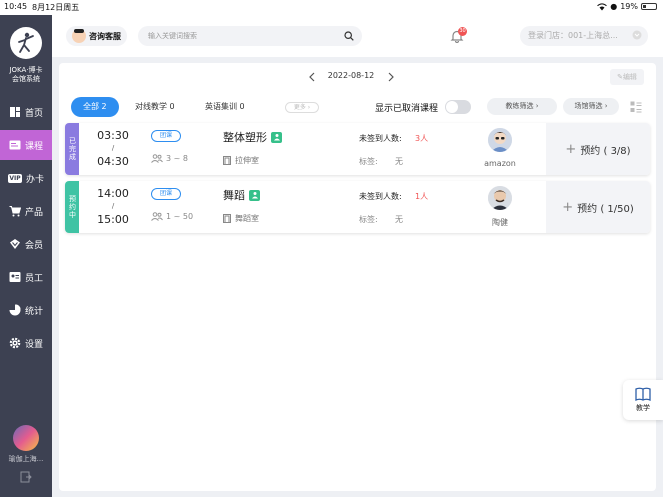 The image size is (663, 497). What do you see at coordinates (26, 178) in the screenshot?
I see `sidebar-item-card: VIP 办卡` at bounding box center [26, 178].